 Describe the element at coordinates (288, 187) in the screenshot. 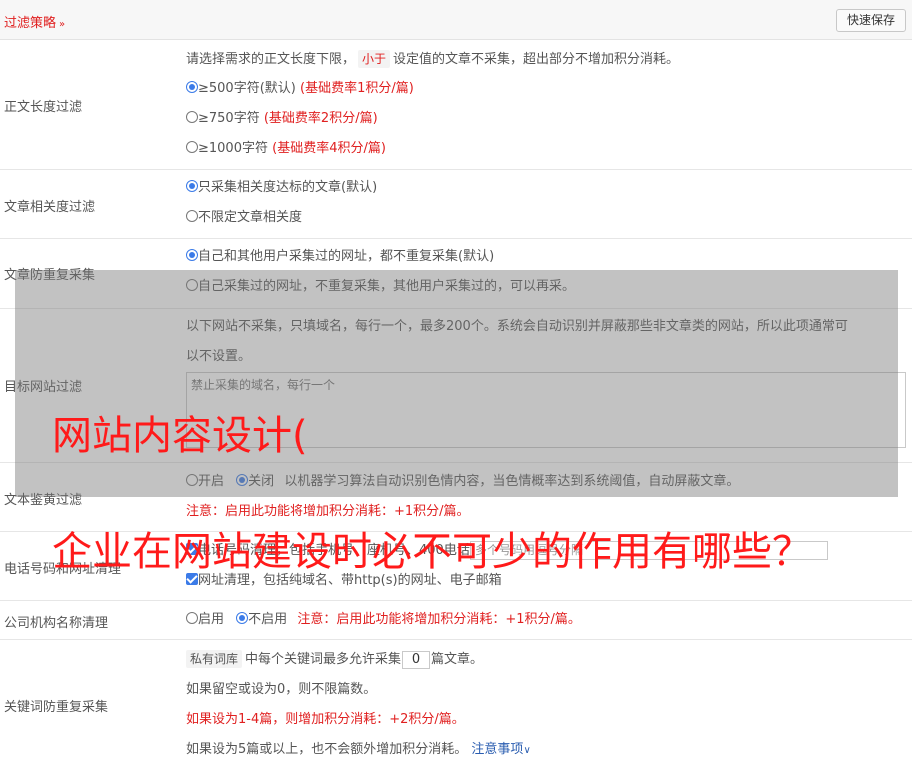

I see `relevance-option-text: 只采集相关度达标的文章(默认)` at that location.